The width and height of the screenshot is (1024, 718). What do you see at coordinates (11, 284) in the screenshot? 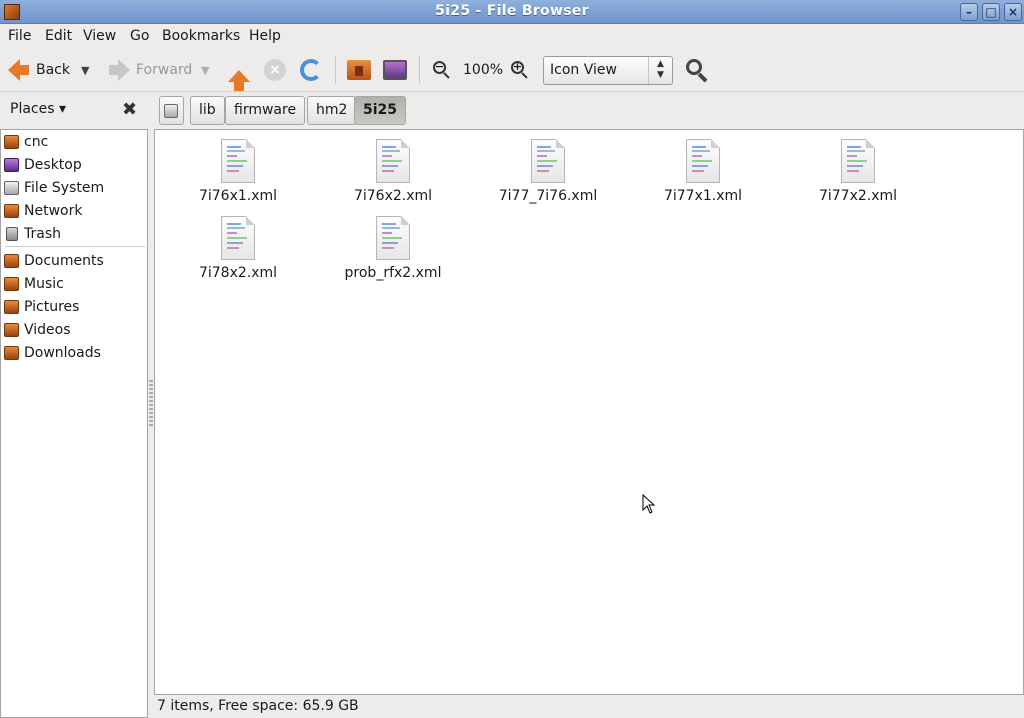
I see `music-folder-icon` at bounding box center [11, 284].